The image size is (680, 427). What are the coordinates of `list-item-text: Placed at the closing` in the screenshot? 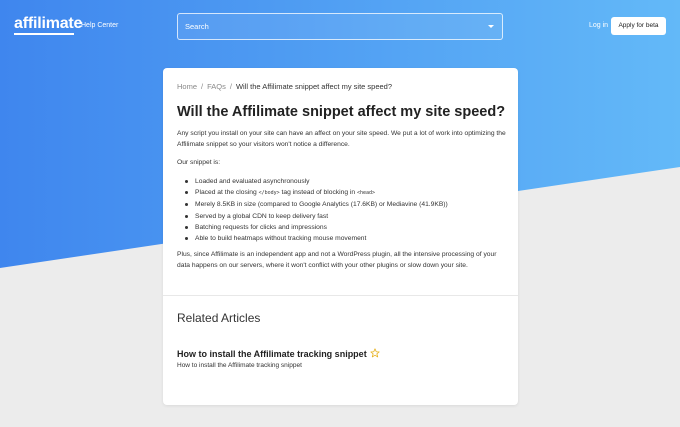 It's located at (227, 193).